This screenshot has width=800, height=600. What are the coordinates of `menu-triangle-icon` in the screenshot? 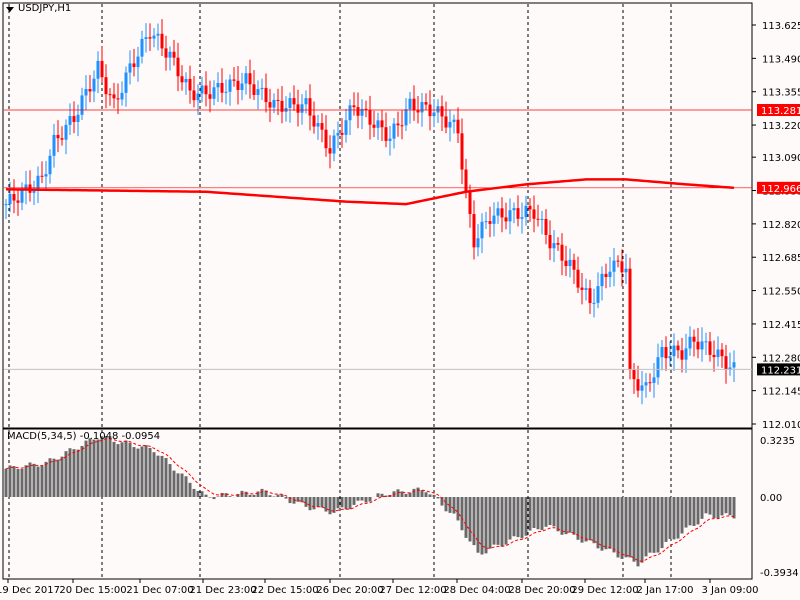 It's located at (10, 9).